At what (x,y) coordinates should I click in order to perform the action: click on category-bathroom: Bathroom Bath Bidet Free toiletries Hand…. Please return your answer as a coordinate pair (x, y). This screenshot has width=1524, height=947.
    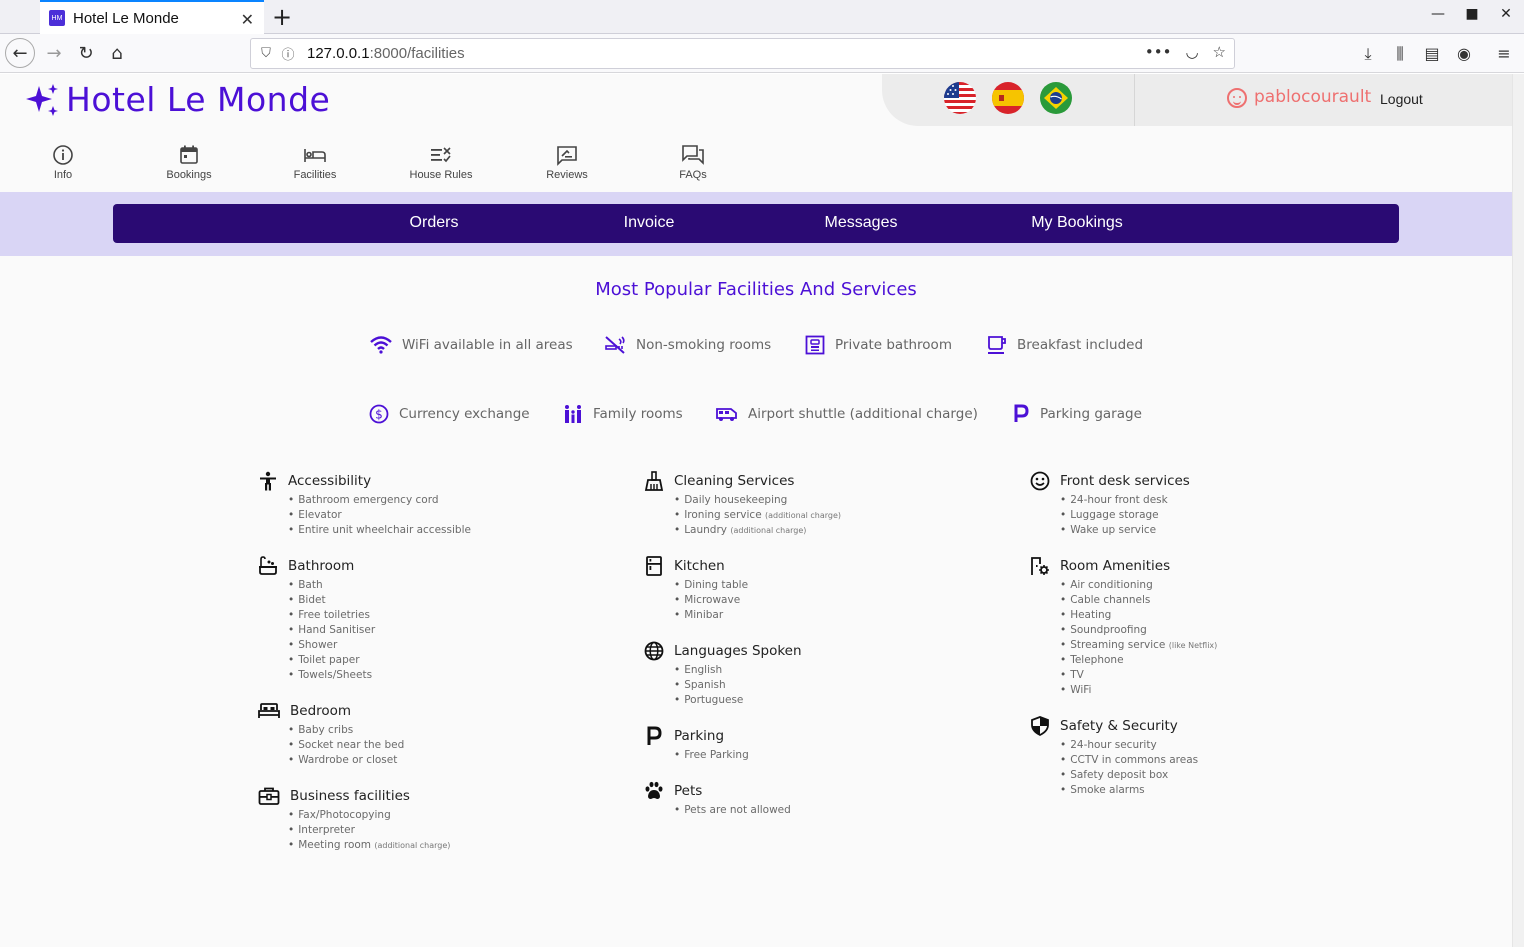
    Looking at the image, I should click on (428, 619).